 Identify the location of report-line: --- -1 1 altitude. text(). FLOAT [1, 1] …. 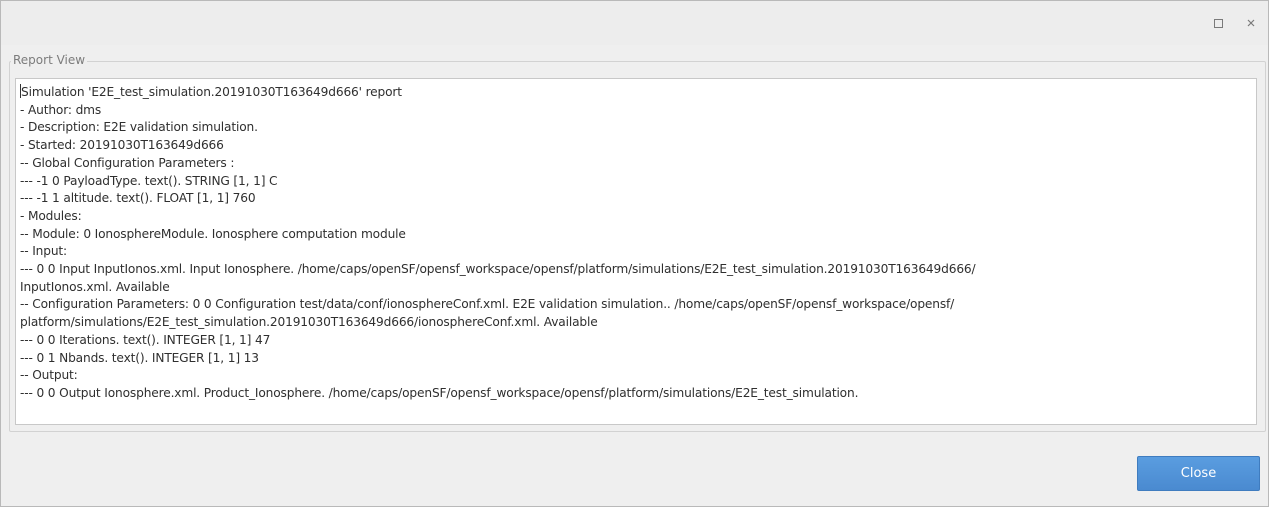
(138, 198).